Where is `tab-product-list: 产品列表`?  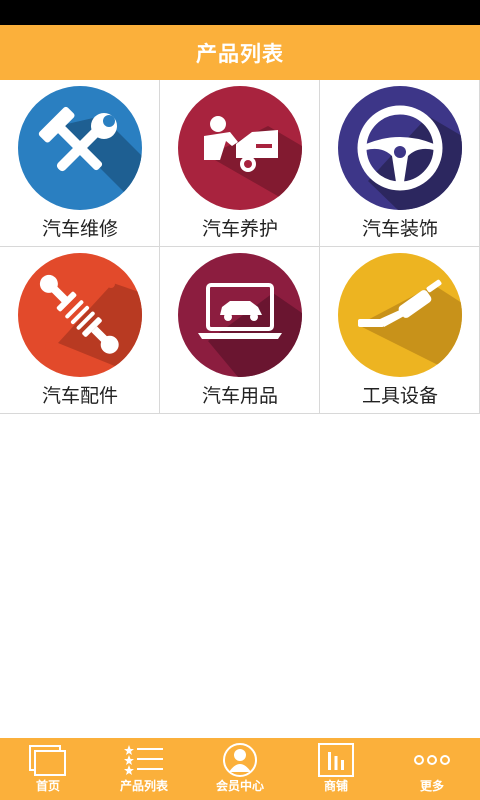
tab-product-list: 产品列表 is located at coordinates (144, 769).